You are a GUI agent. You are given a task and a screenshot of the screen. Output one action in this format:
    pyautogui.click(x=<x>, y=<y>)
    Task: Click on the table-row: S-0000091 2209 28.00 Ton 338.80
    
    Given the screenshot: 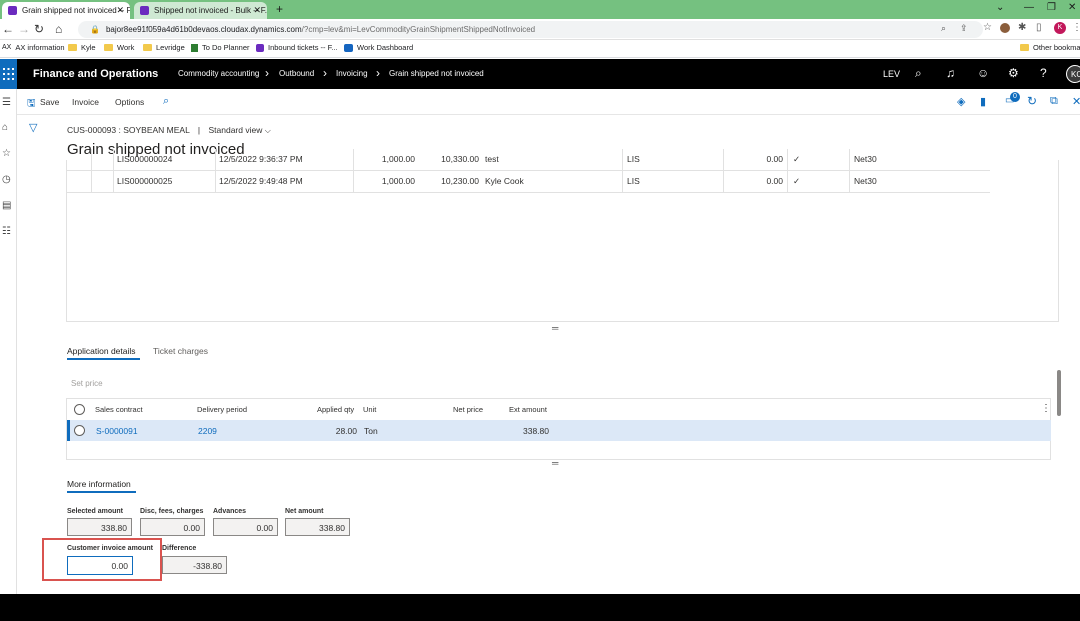 What is the action you would take?
    pyautogui.click(x=559, y=430)
    